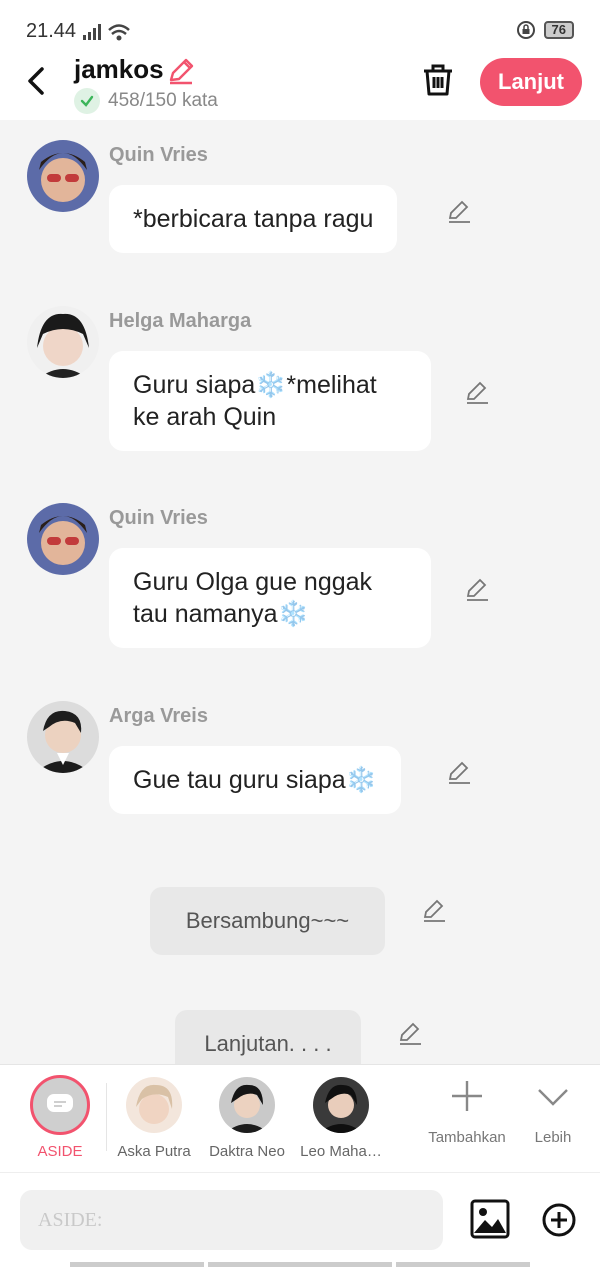 This screenshot has width=600, height=1267. I want to click on more-button: Lebih, so click(553, 1112).